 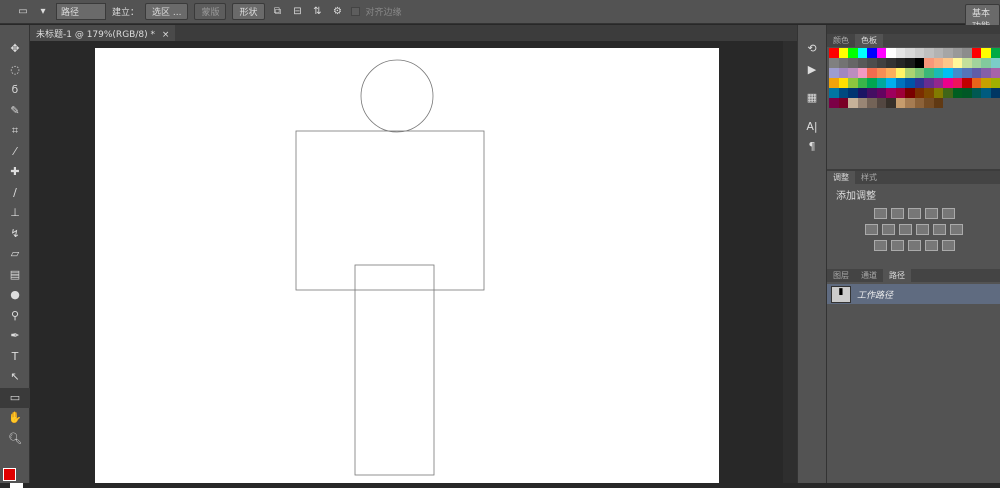 I want to click on body-rectangle-path, so click(x=390, y=210).